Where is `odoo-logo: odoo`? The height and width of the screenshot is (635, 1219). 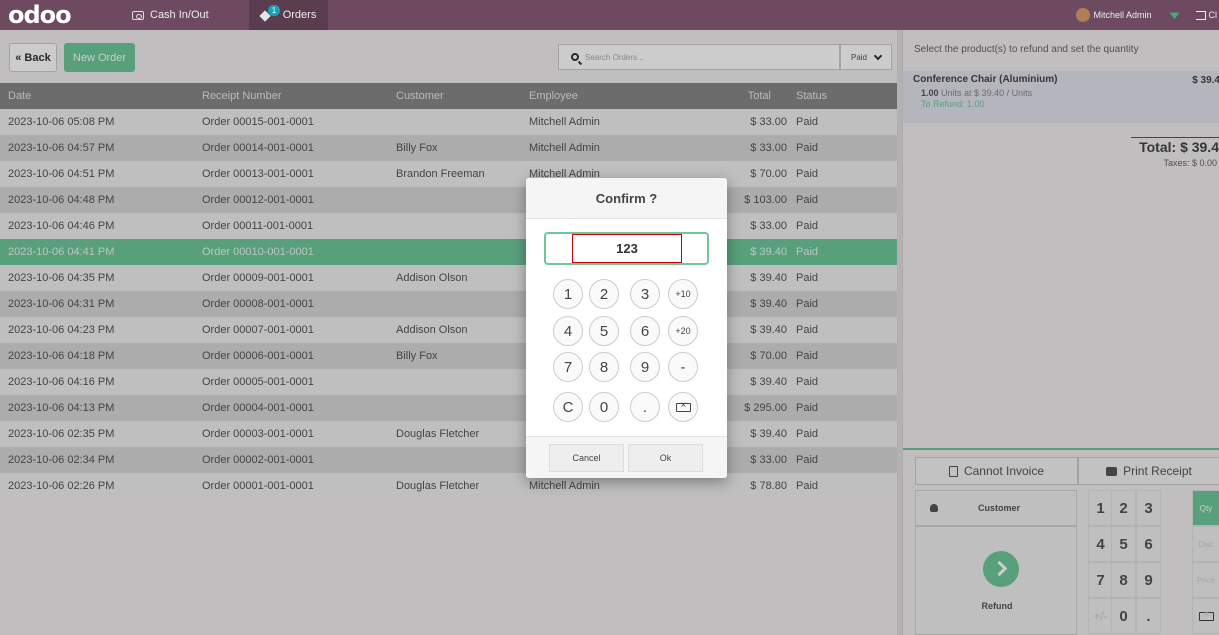
odoo-logo: odoo is located at coordinates (40, 15).